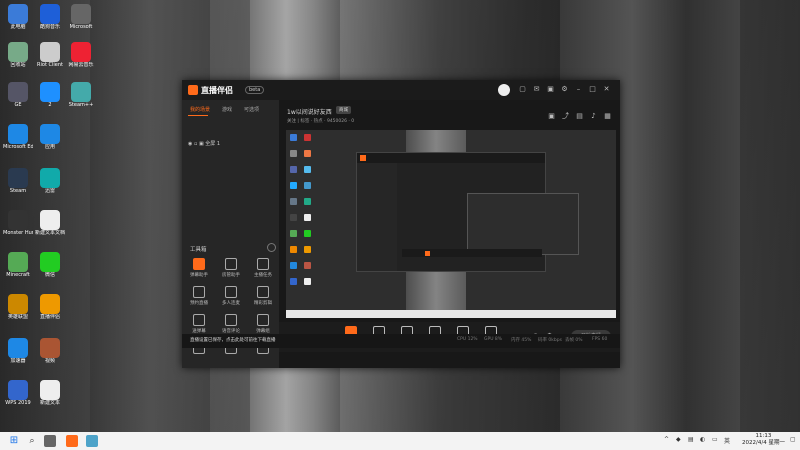 The height and width of the screenshot is (450, 800). What do you see at coordinates (81, 27) in the screenshot?
I see `desktop-icon-label: Microsoft` at bounding box center [81, 27].